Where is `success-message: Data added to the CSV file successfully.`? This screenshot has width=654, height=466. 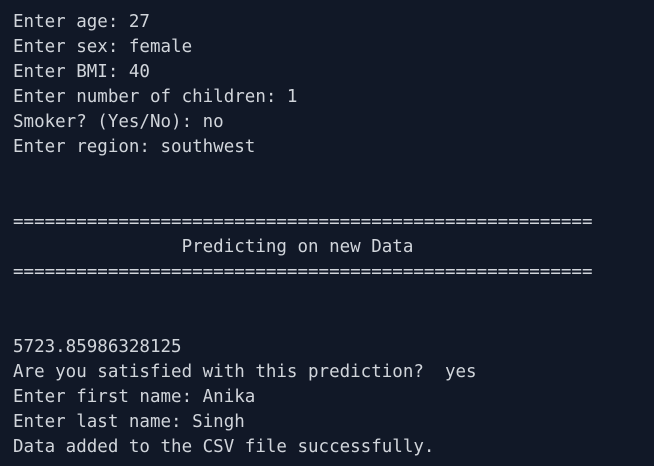 success-message: Data added to the CSV file successfully. is located at coordinates (224, 447).